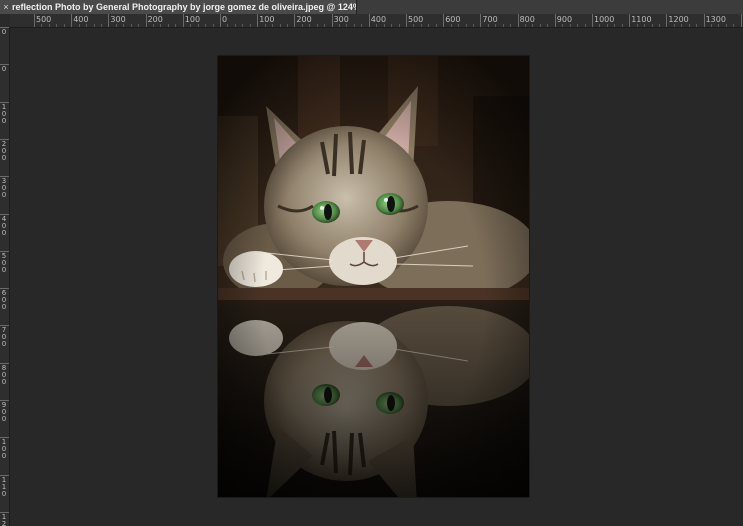  Describe the element at coordinates (604, 19) in the screenshot. I see `ruler-label: 1000` at that location.